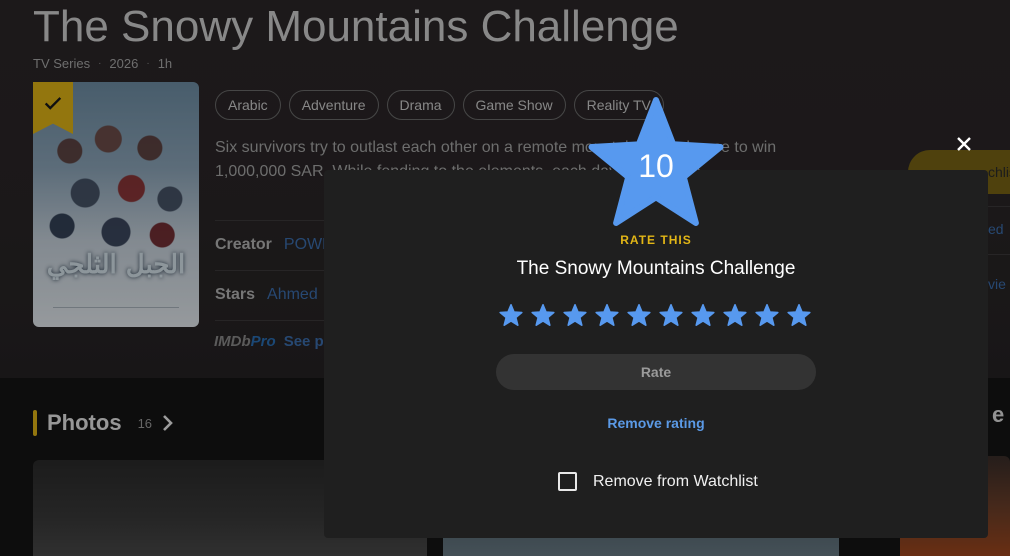 The image size is (1010, 556). I want to click on rating-value: 10, so click(656, 166).